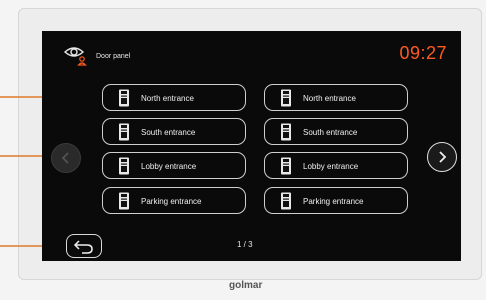  What do you see at coordinates (245, 244) in the screenshot?
I see `page-indicator: 1 / 3` at bounding box center [245, 244].